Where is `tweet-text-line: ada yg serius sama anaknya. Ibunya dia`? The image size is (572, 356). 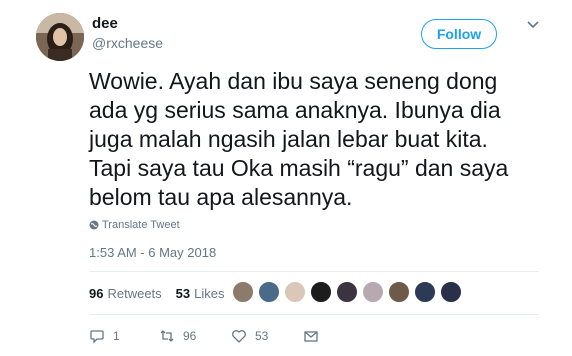 tweet-text-line: ada yg serius sama anaknya. Ibunya dia is located at coordinates (295, 110).